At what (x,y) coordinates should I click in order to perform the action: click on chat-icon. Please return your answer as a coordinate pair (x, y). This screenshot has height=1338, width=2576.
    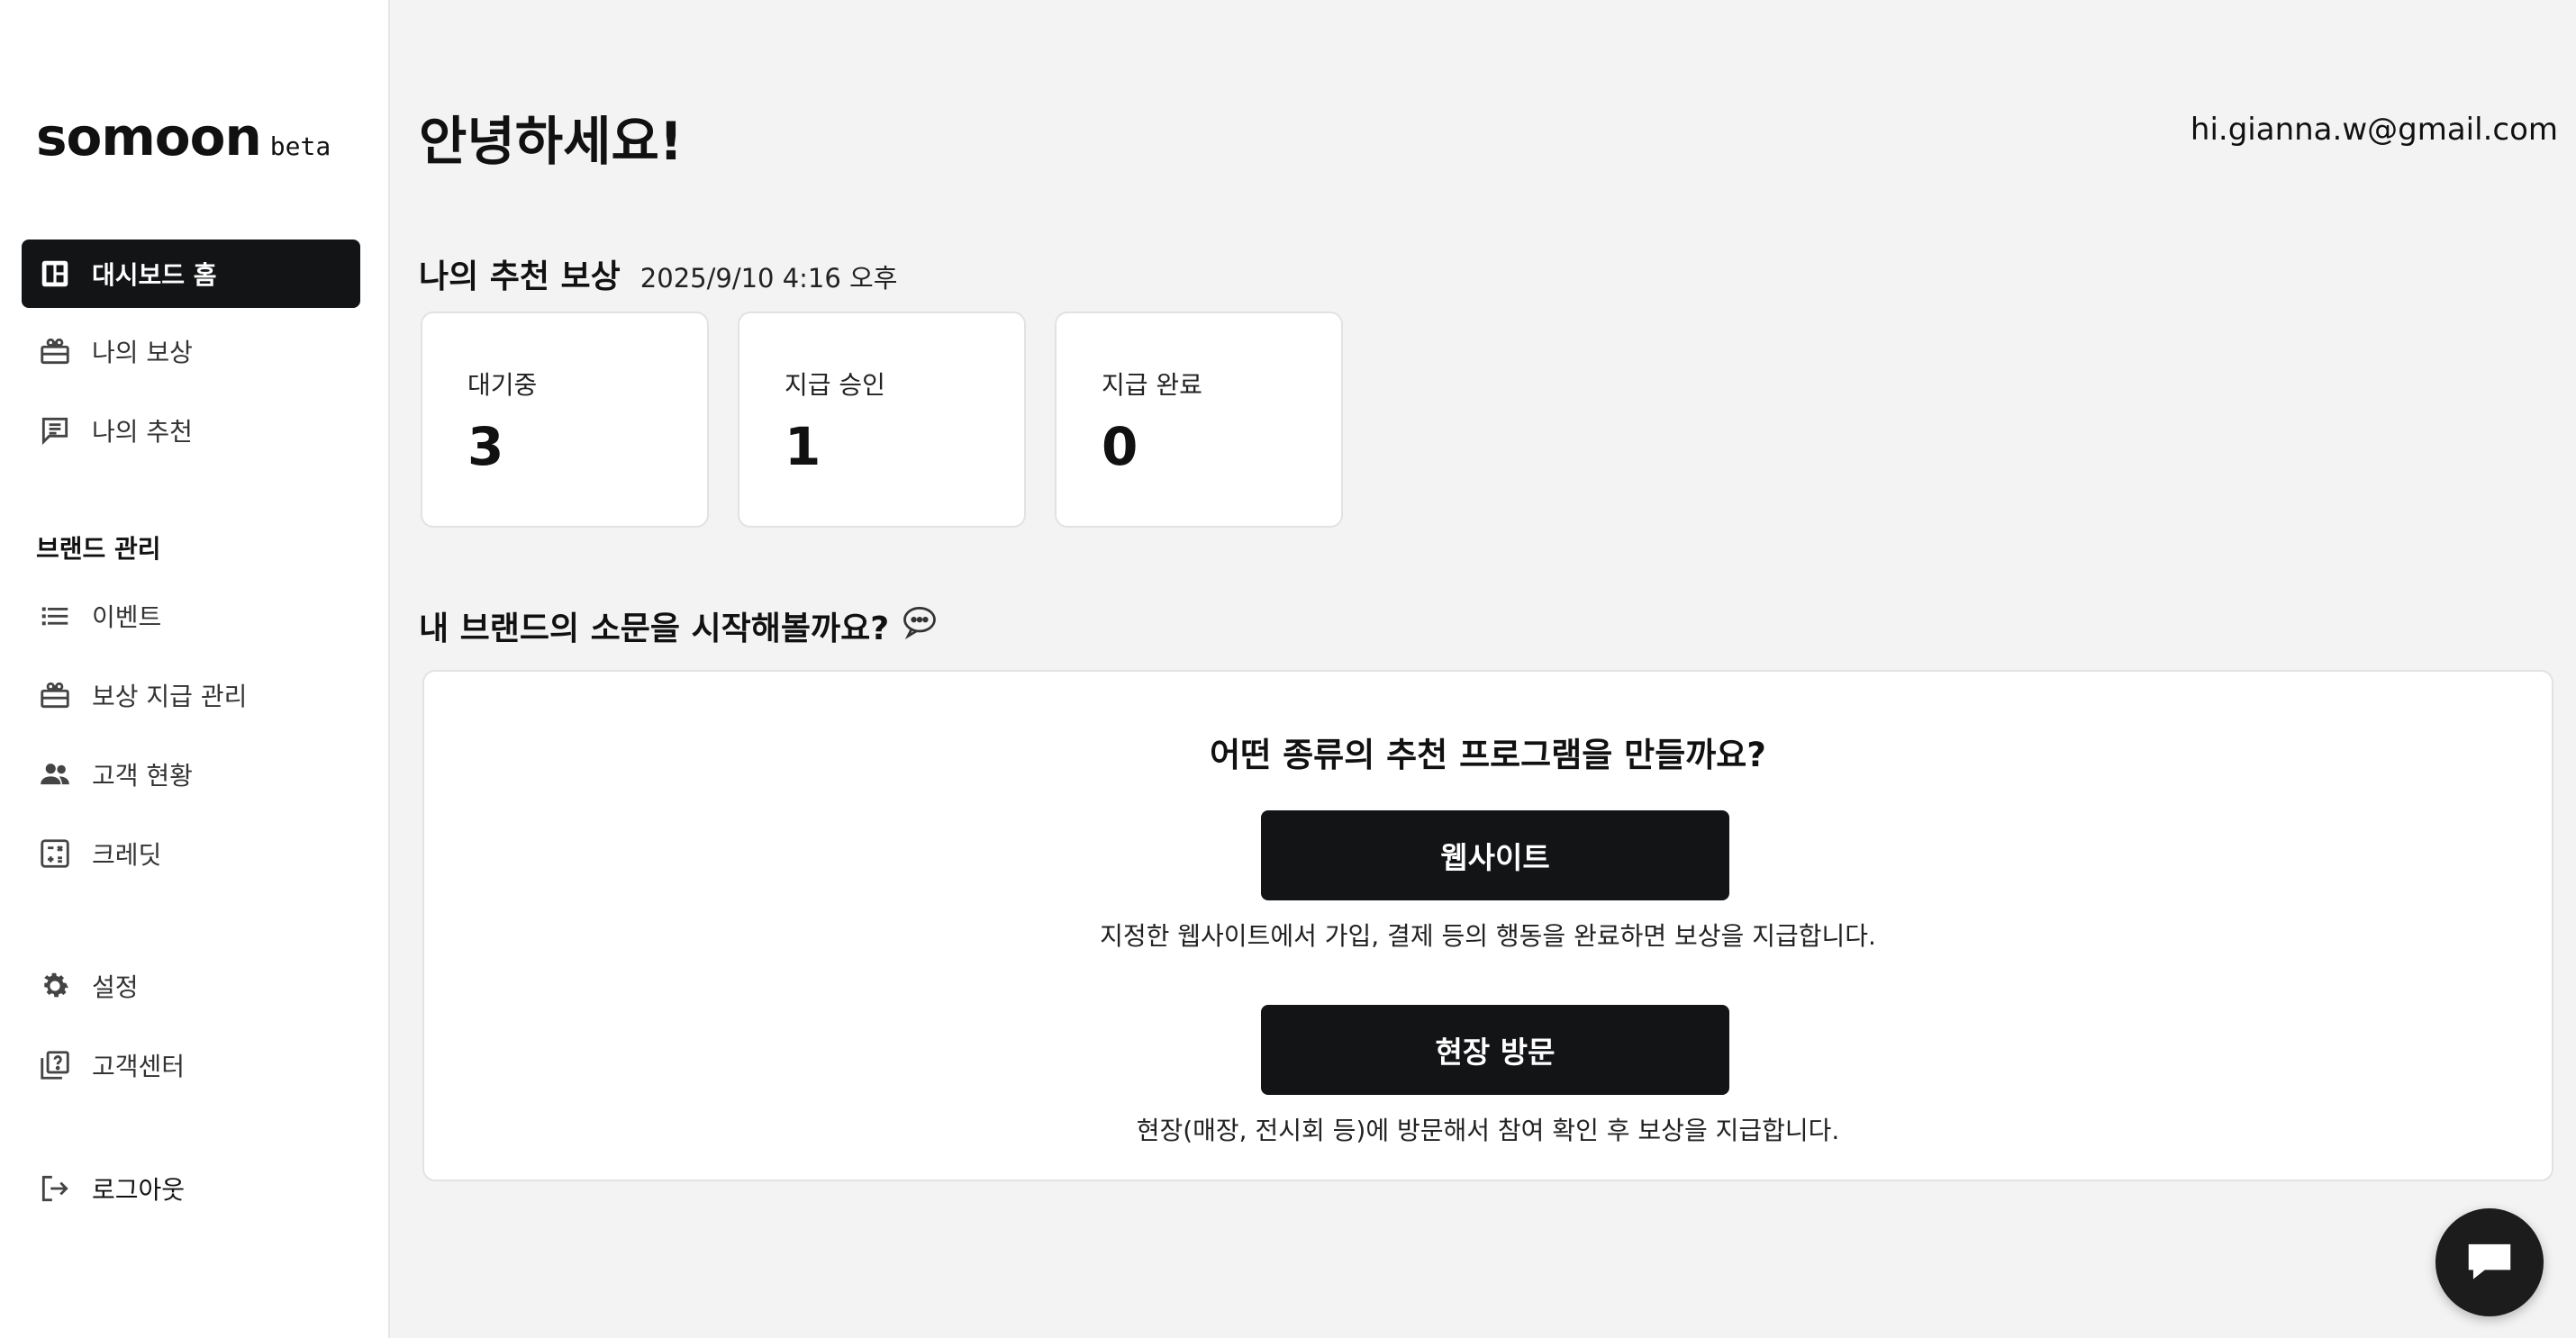
    Looking at the image, I should click on (2489, 1262).